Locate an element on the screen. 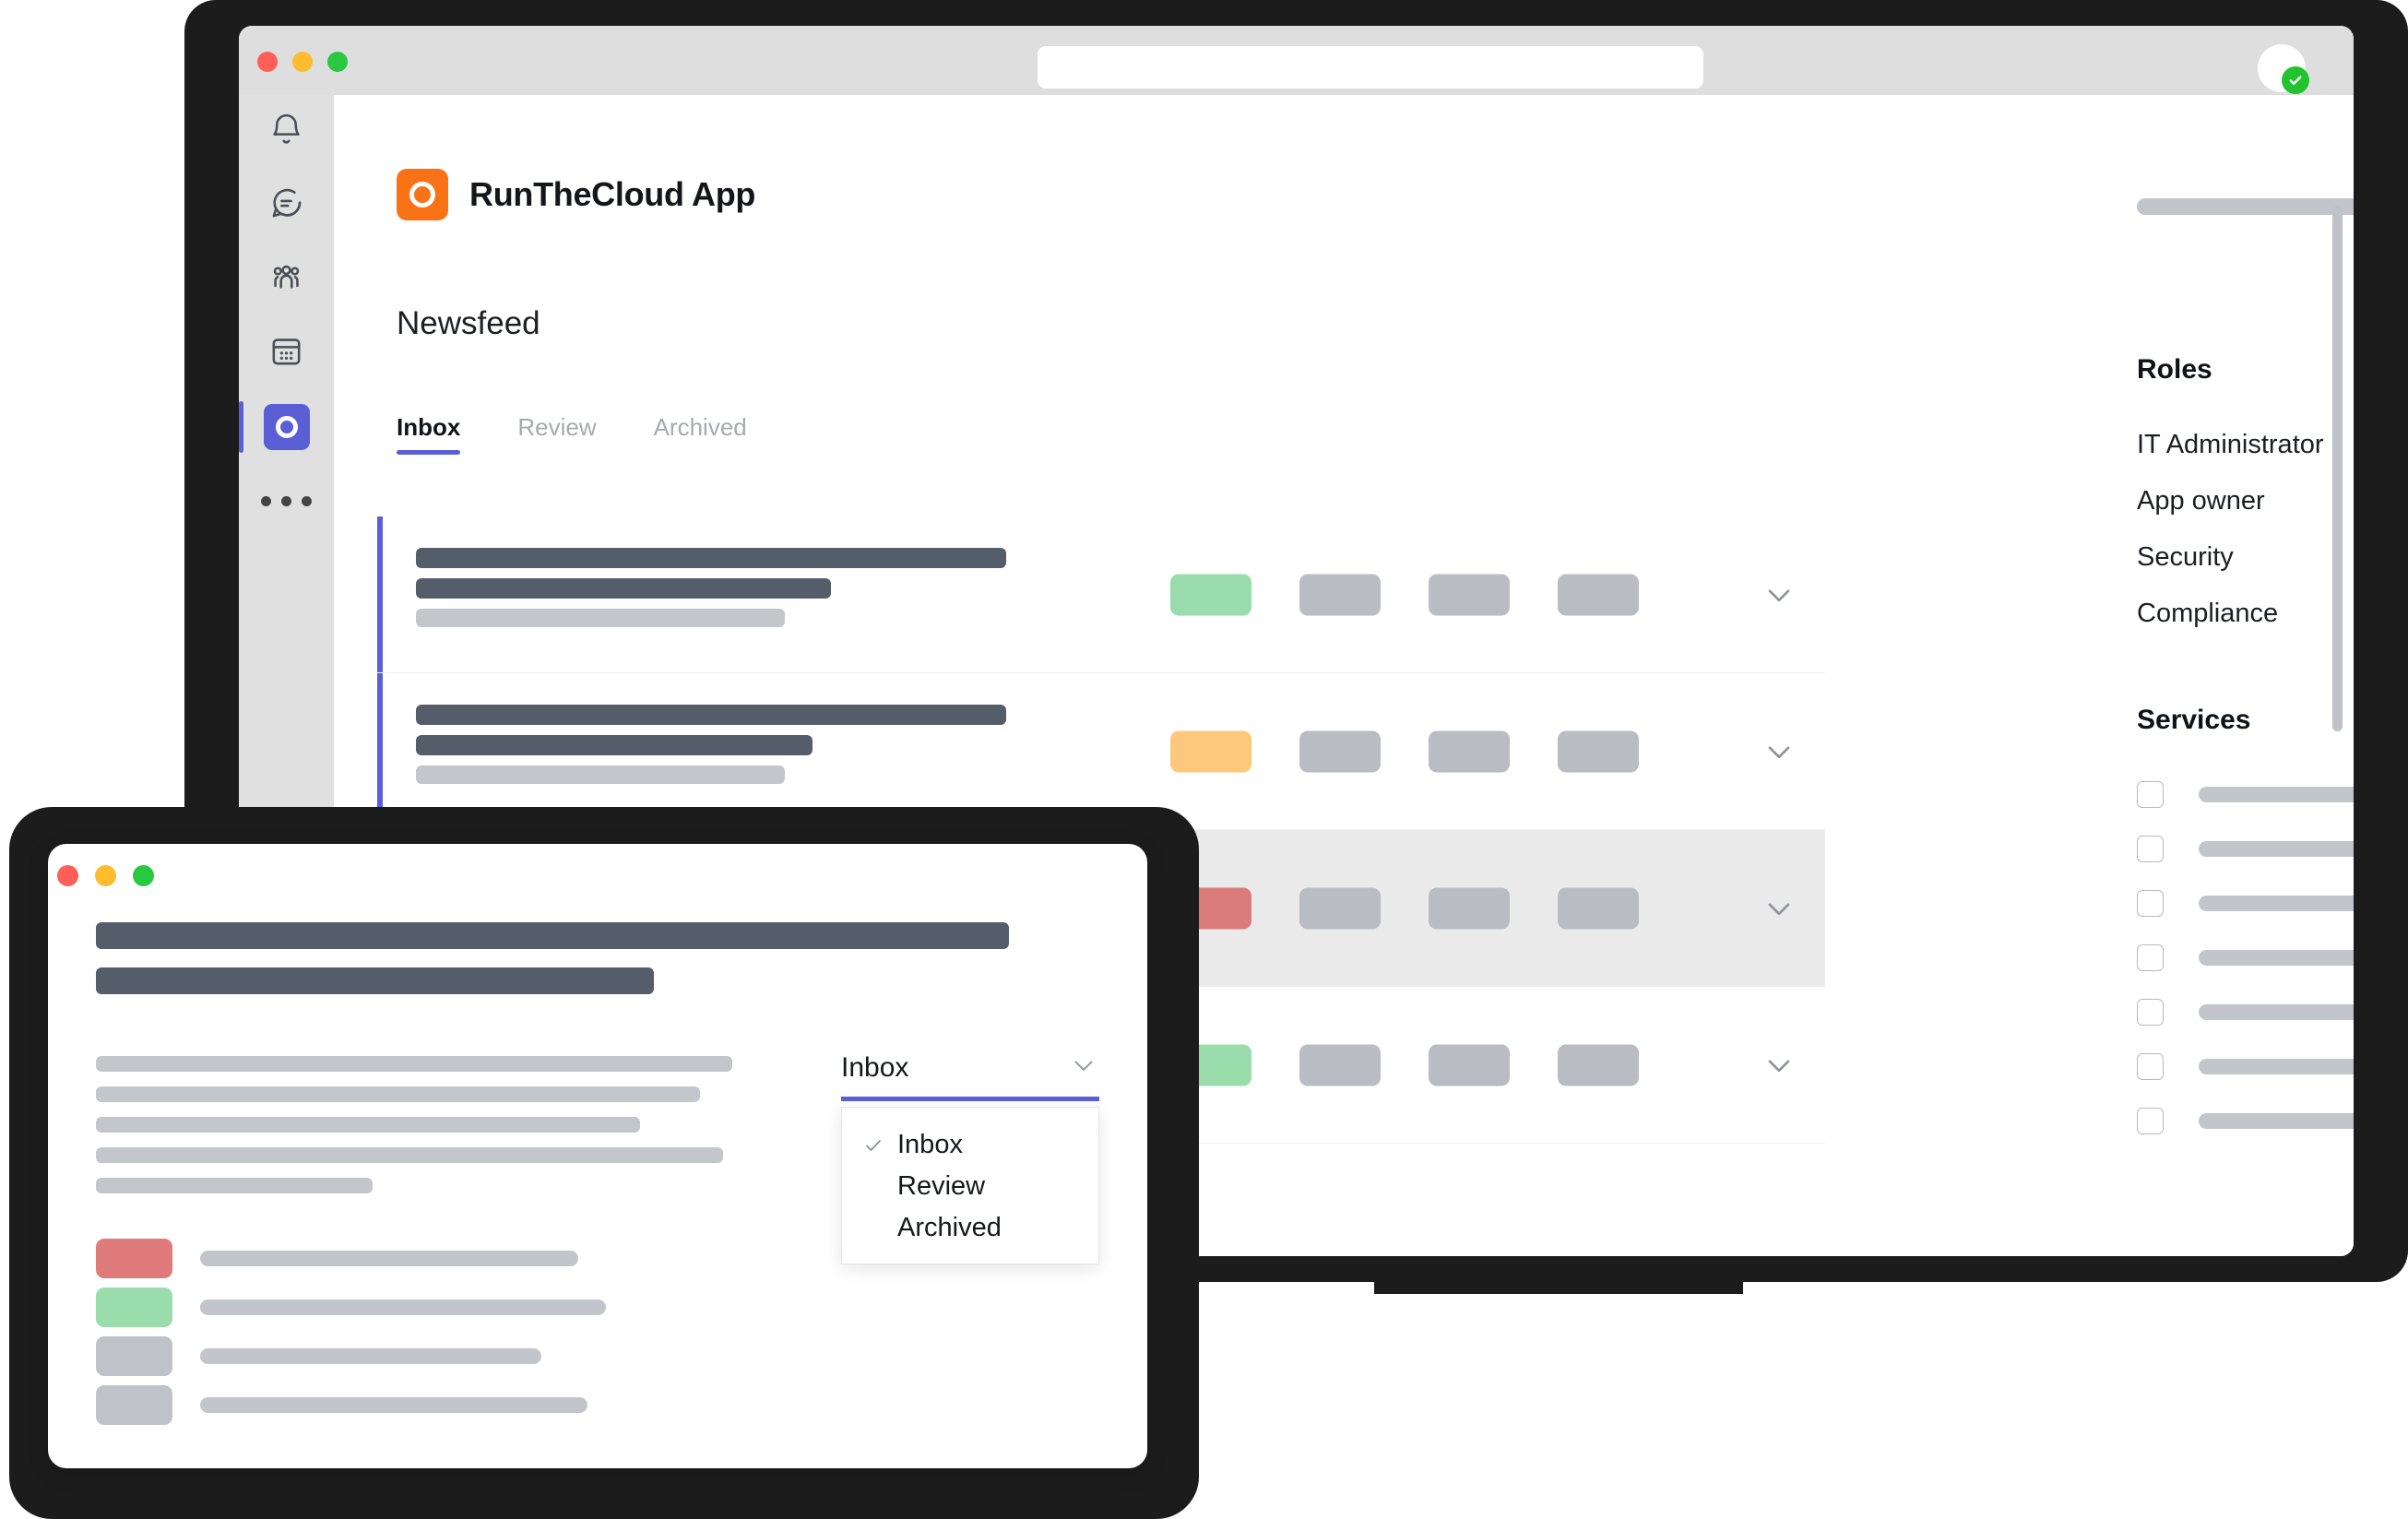 The width and height of the screenshot is (2408, 1519). avatar is located at coordinates (2294, 69).